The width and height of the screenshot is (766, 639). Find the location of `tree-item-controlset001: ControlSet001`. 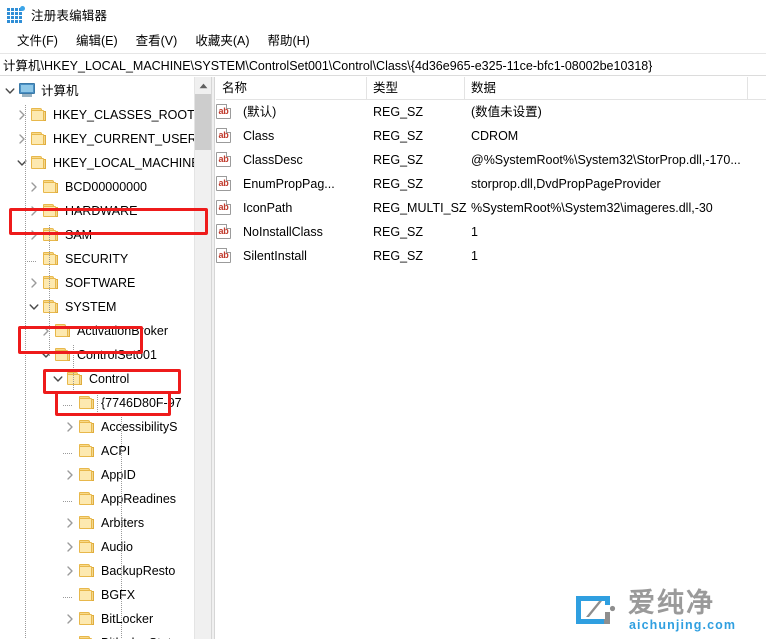

tree-item-controlset001: ControlSet001 is located at coordinates (97, 355).